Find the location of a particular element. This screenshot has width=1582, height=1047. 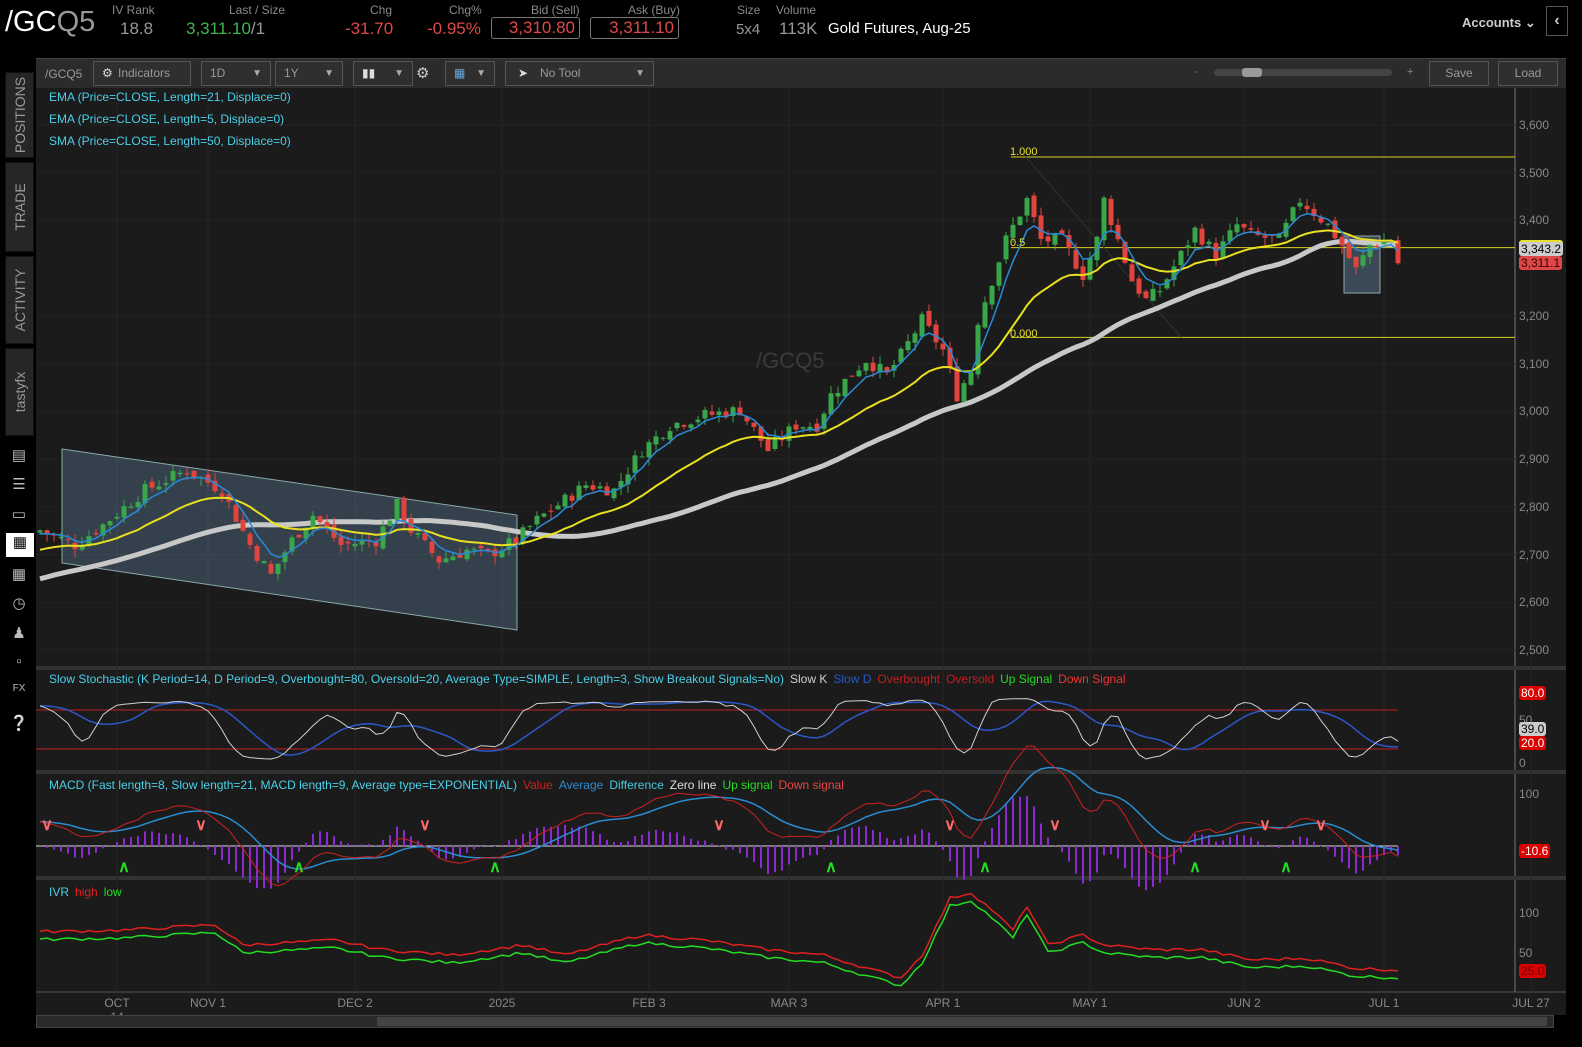

price-axis-label: 2,800 is located at coordinates (1534, 506).